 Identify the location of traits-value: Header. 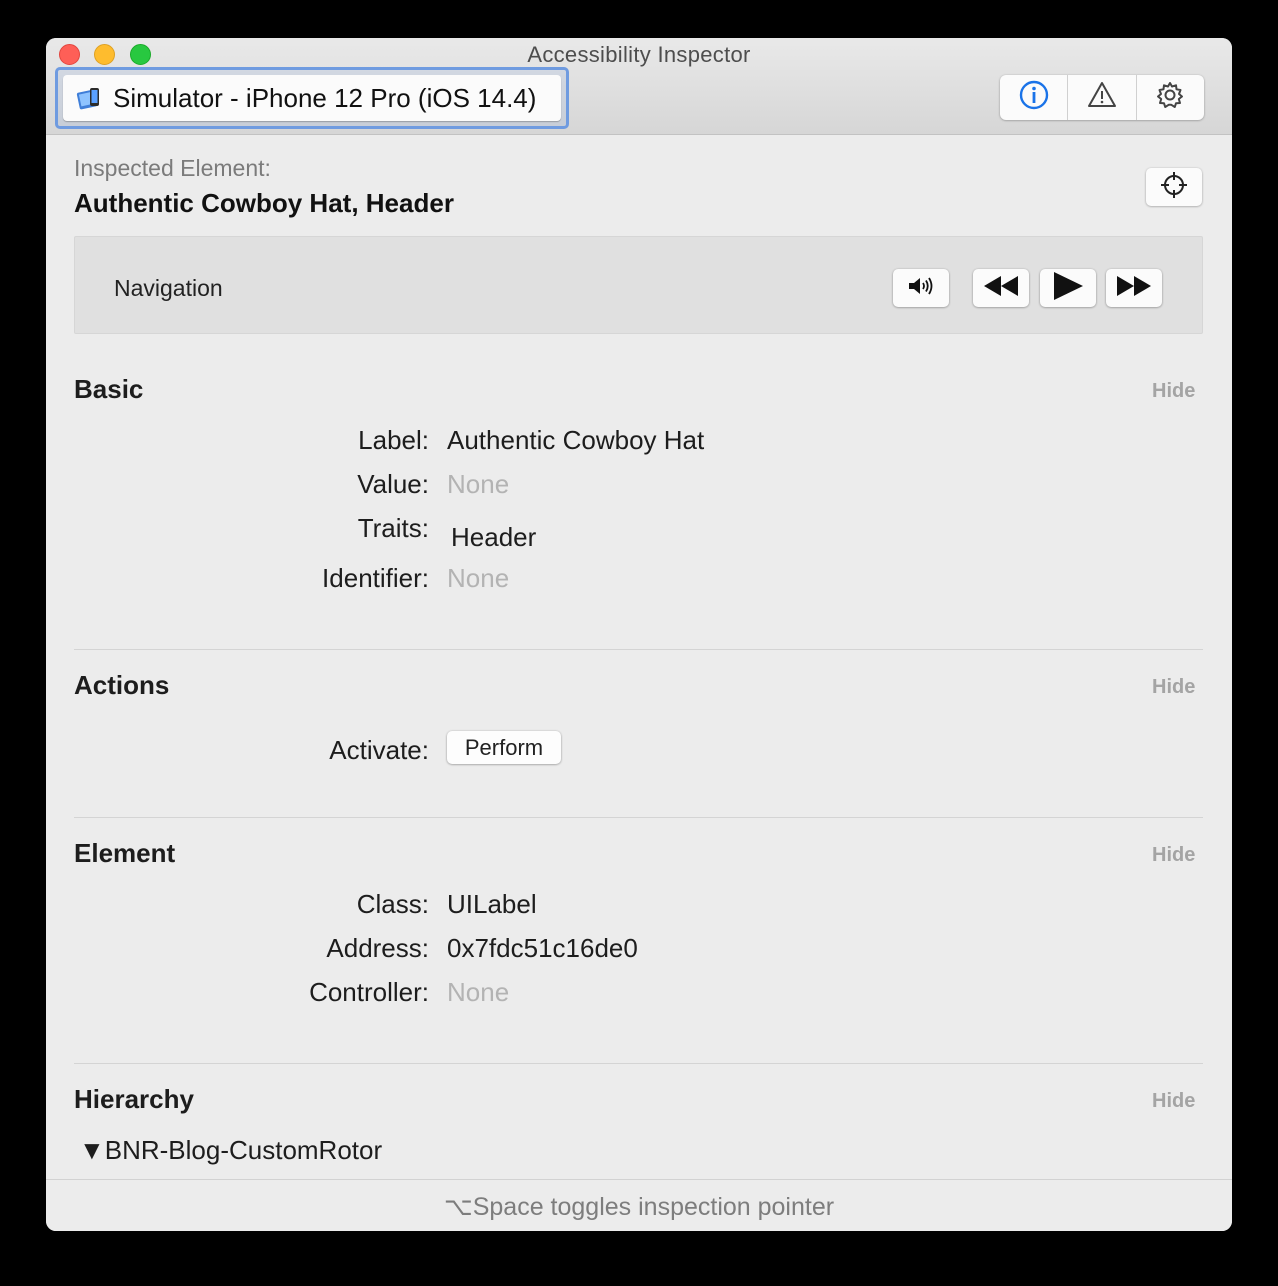
(494, 537).